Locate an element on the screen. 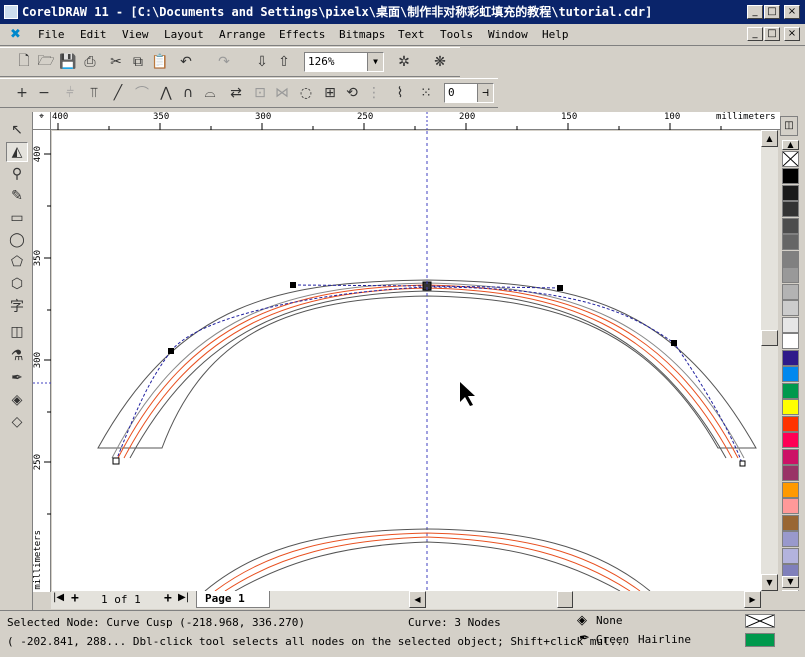 This screenshot has height=657, width=805. palette-scroll-down-icon: ▼ is located at coordinates (790, 582).